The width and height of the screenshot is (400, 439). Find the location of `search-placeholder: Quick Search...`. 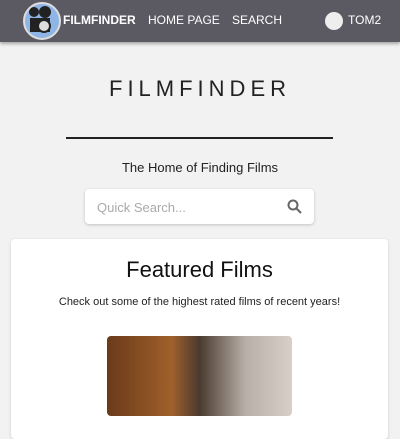

search-placeholder: Quick Search... is located at coordinates (141, 207).